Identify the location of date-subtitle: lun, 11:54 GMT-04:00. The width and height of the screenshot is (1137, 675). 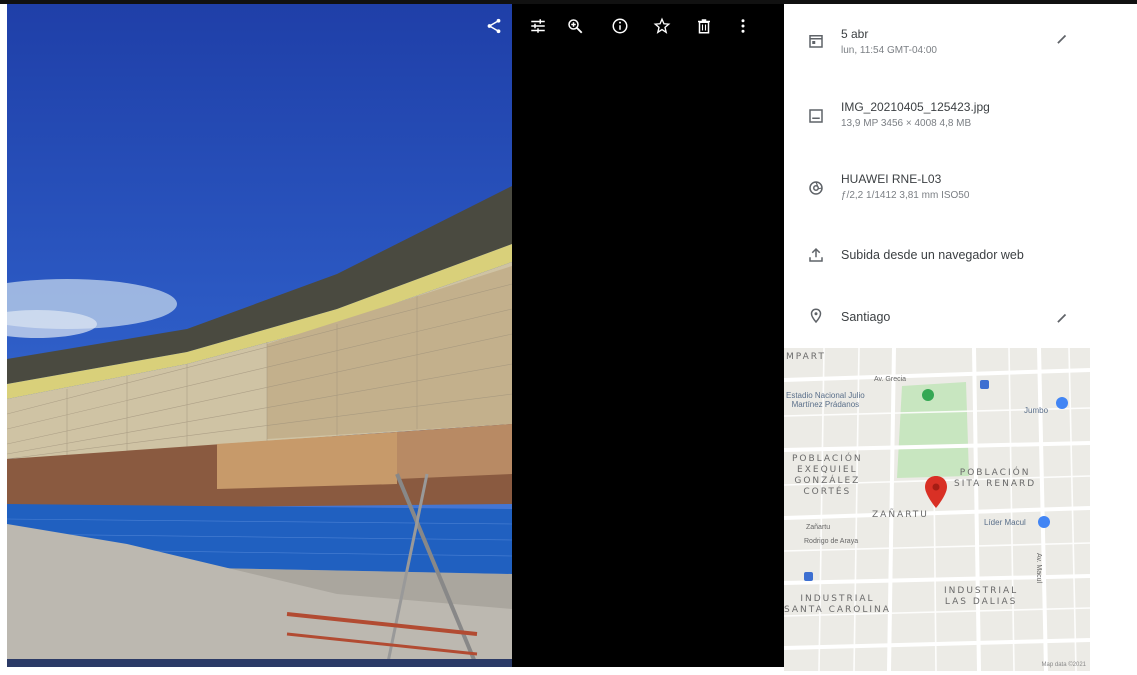
(889, 50).